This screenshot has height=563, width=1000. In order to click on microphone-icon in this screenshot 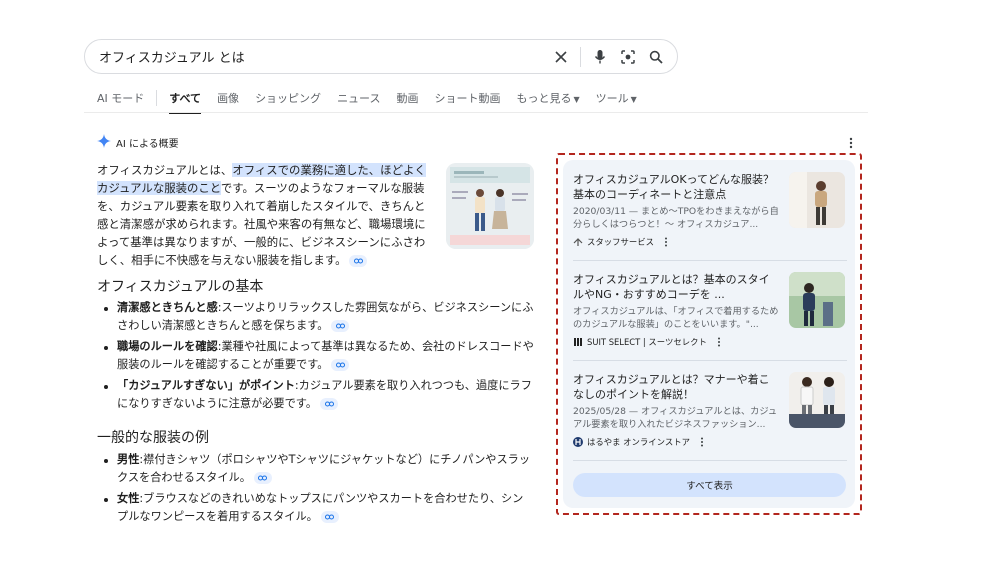, I will do `click(600, 57)`.